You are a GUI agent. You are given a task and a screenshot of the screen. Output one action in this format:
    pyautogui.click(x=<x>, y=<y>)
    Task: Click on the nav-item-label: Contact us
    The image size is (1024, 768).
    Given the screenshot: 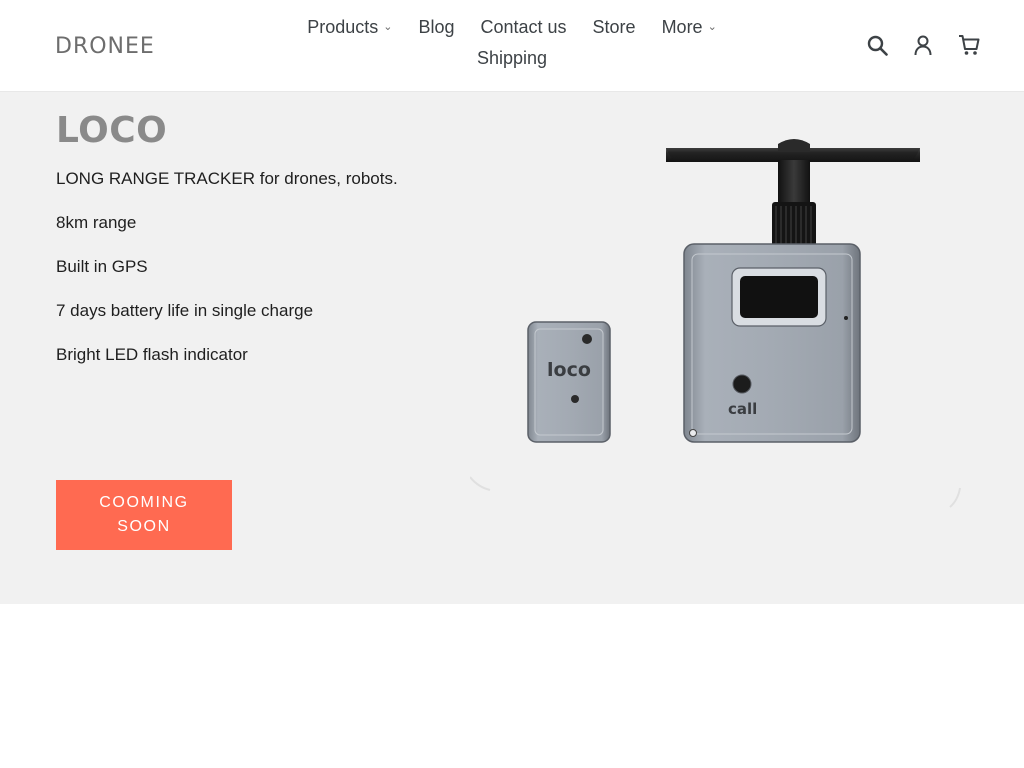 What is the action you would take?
    pyautogui.click(x=523, y=27)
    